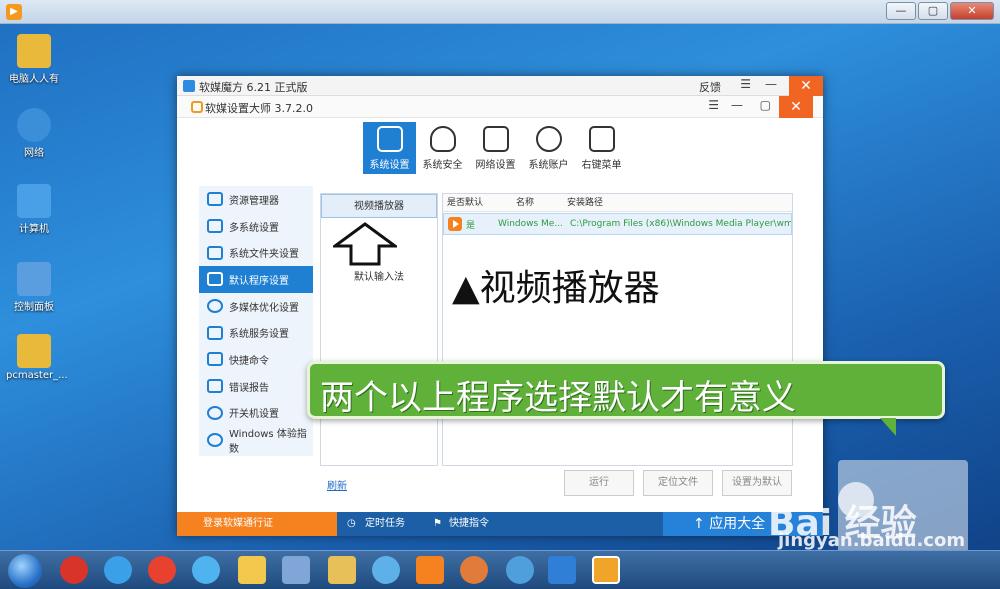  What do you see at coordinates (972, 11) in the screenshot?
I see `close-button: ✕` at bounding box center [972, 11].